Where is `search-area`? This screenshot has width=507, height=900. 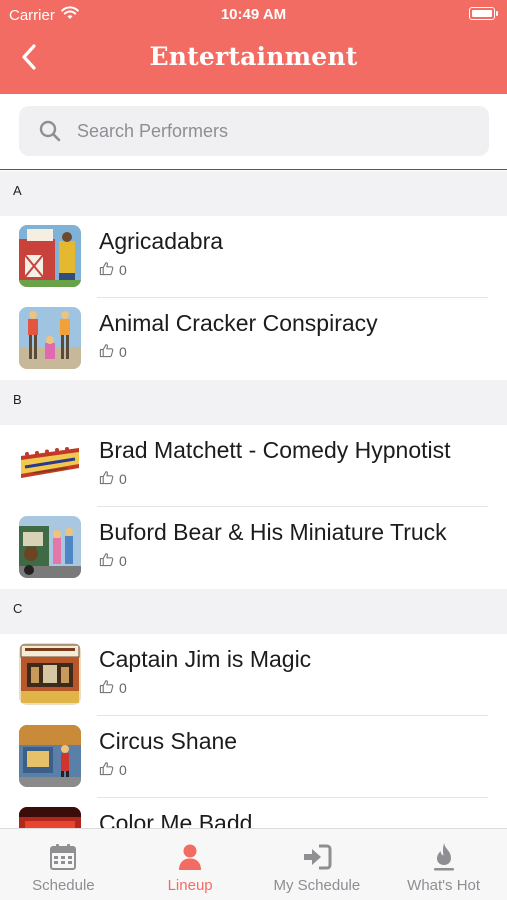
search-area is located at coordinates (253, 132).